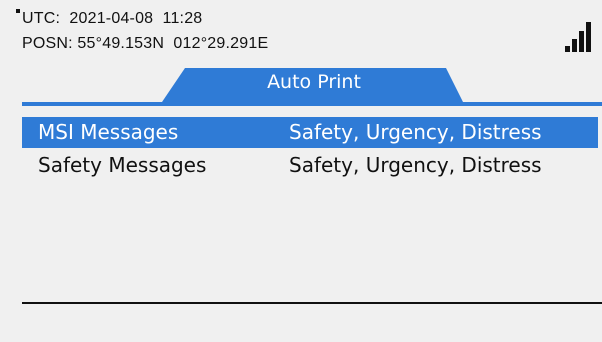  I want to click on bottom-divider, so click(312, 303).